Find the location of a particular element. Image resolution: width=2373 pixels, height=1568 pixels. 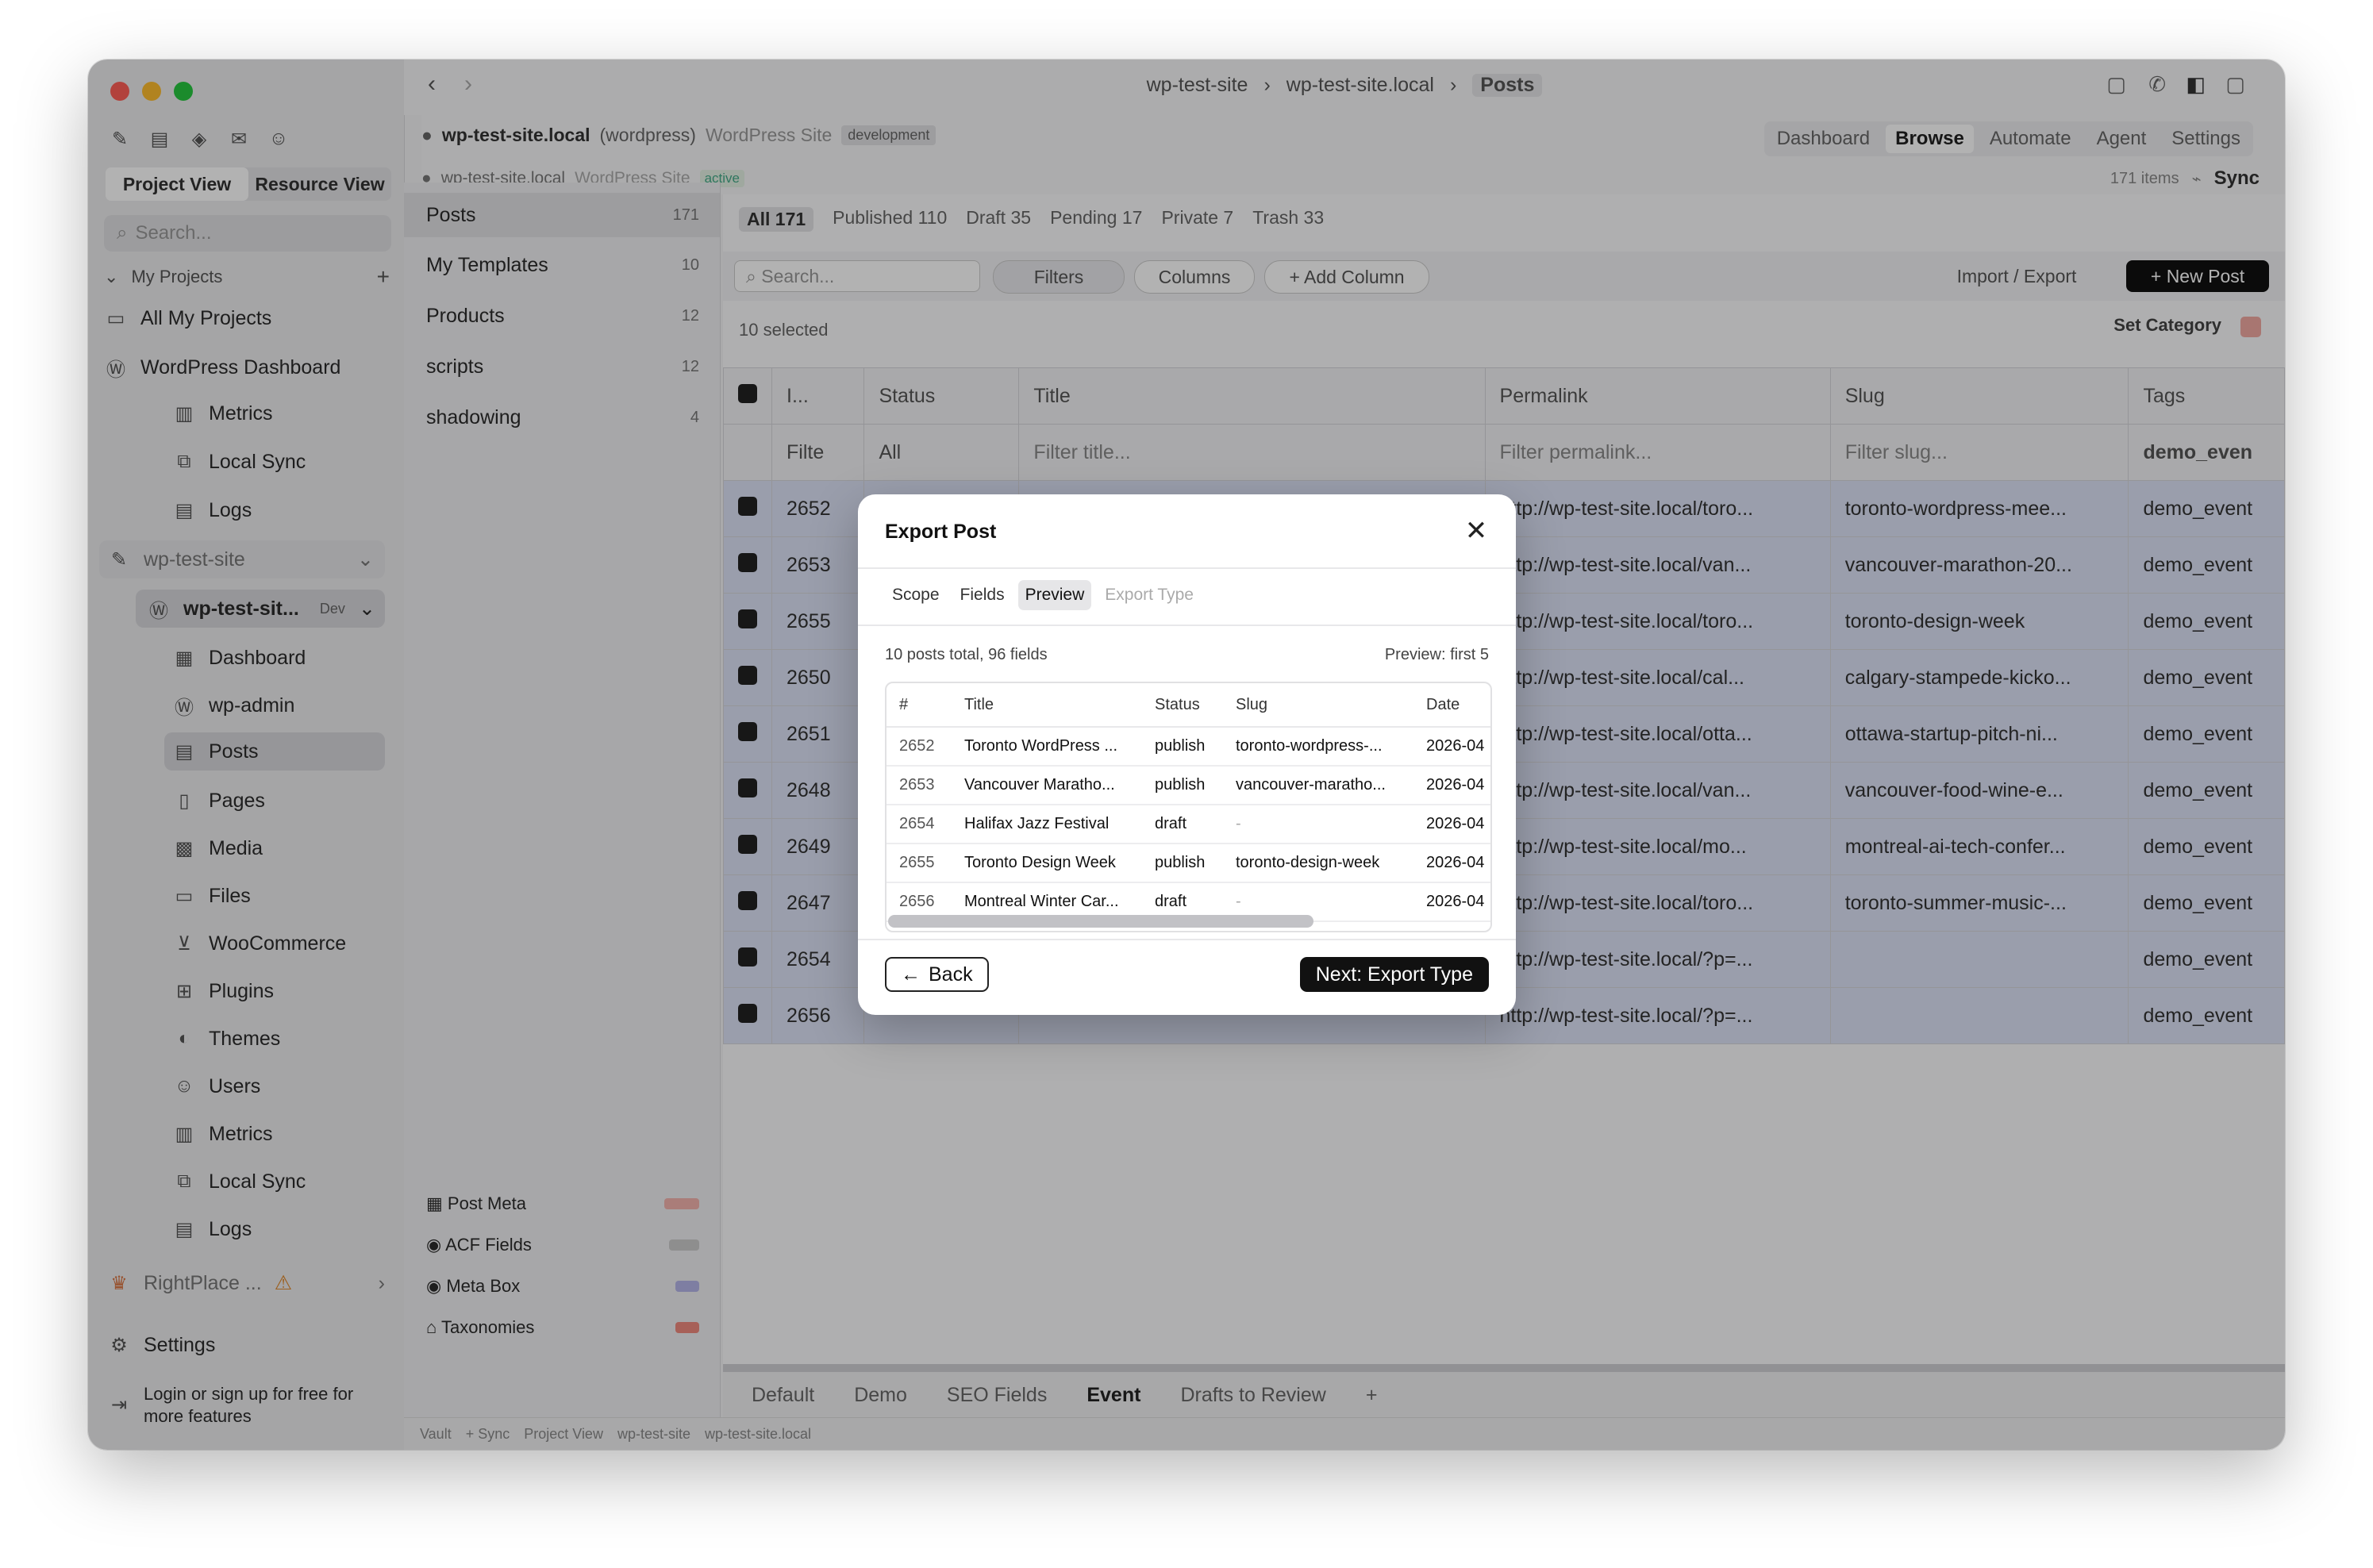

cell-title: Toronto Design Week is located at coordinates (1047, 863).